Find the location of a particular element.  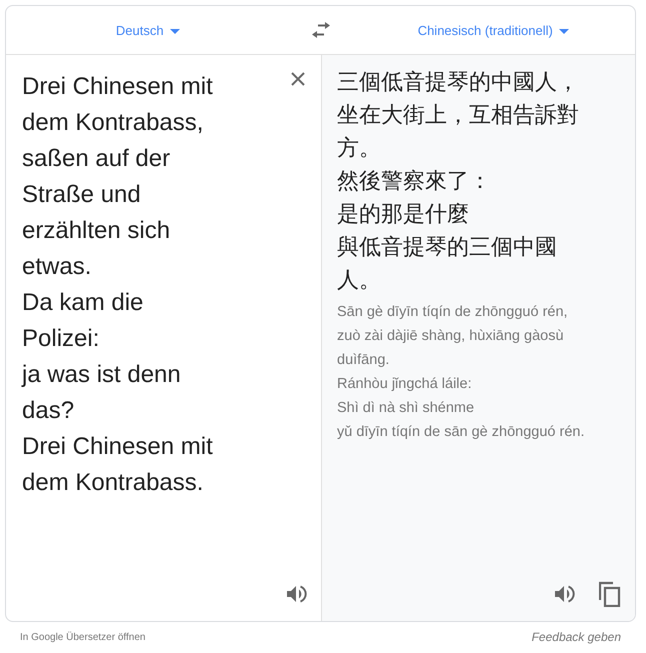

source-text-line: dem Kontrabass, is located at coordinates (113, 123).